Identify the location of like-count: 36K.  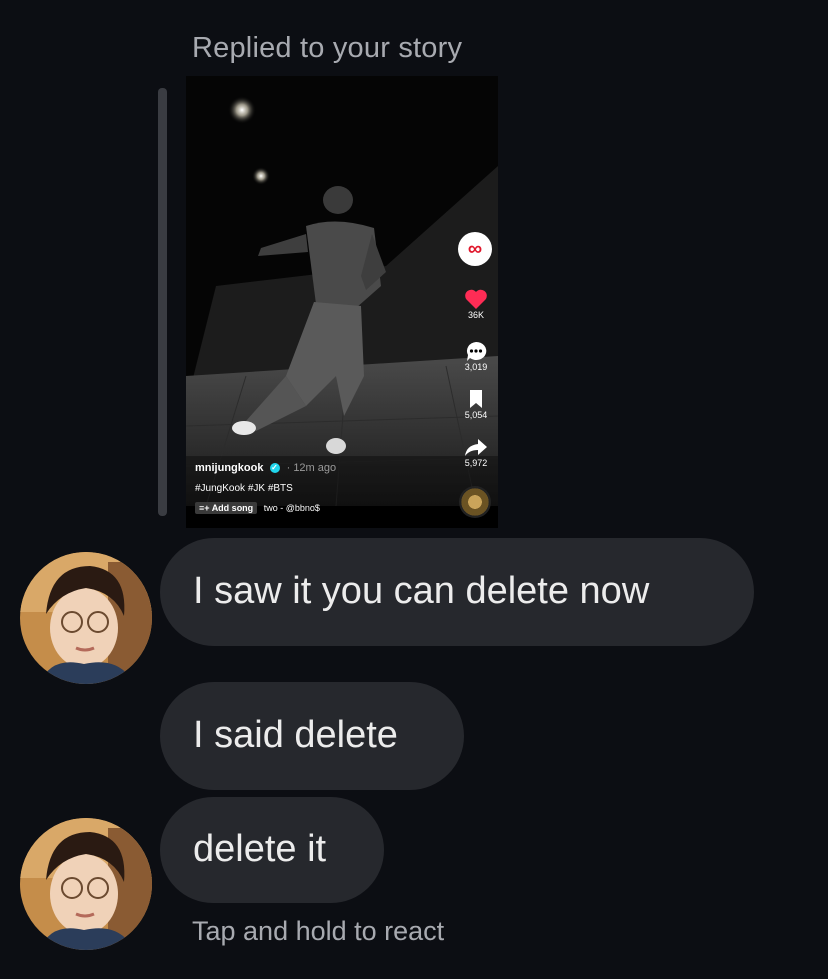
(475, 315).